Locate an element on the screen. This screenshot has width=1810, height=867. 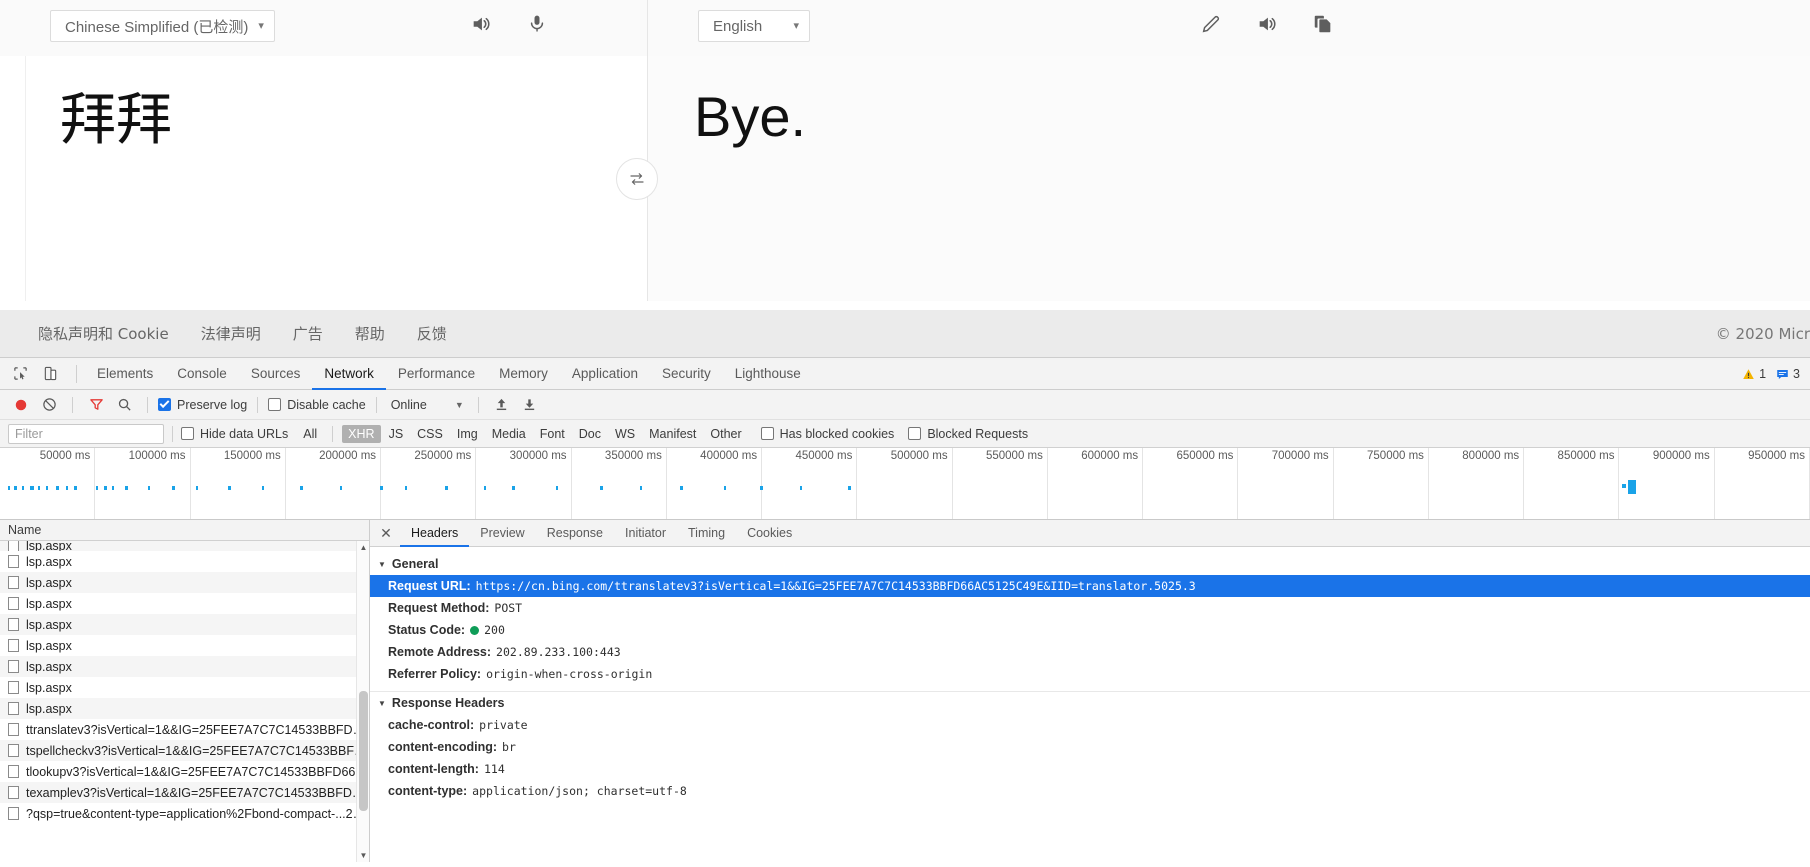
record-button is located at coordinates (21, 405).